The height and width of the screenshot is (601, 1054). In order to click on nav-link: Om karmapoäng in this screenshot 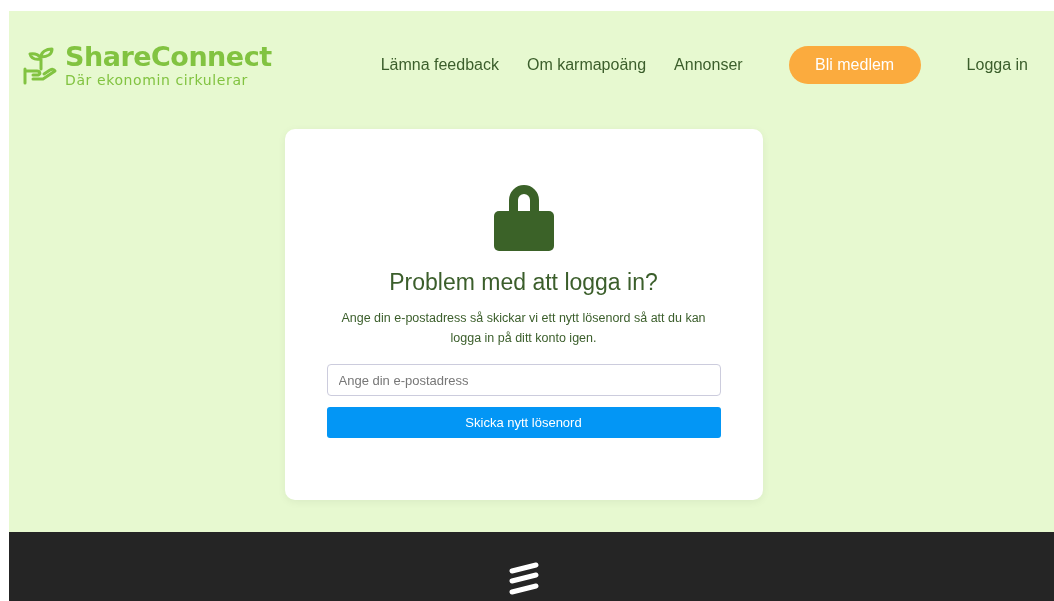, I will do `click(586, 65)`.